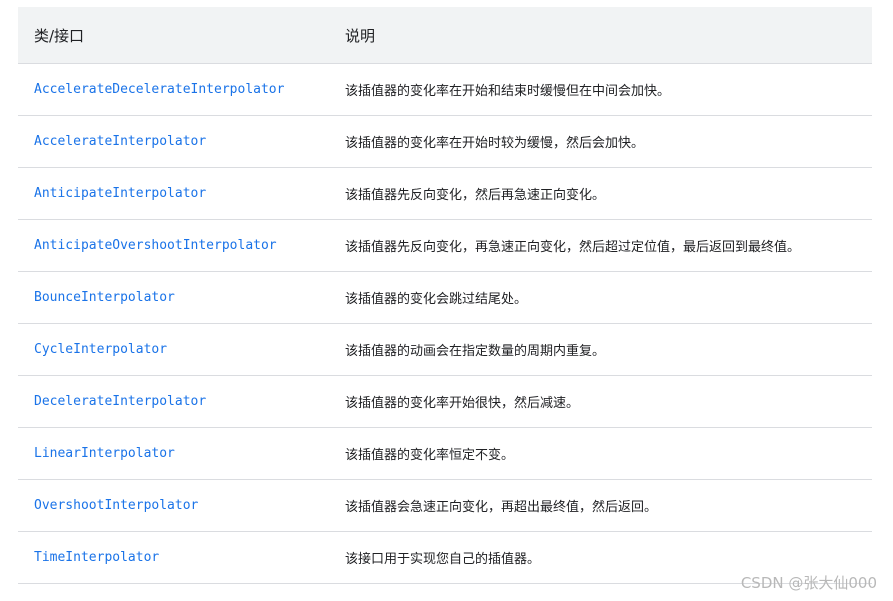 This screenshot has width=893, height=601. Describe the element at coordinates (174, 141) in the screenshot. I see `class-name-link: AccelerateInterpolator` at that location.